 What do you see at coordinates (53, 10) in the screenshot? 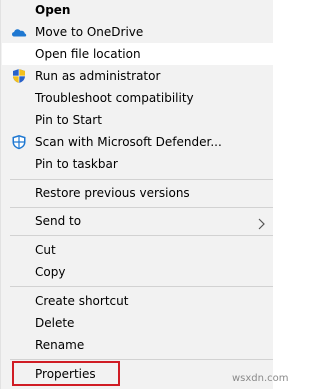
I see `menu-item-open-label: Open` at bounding box center [53, 10].